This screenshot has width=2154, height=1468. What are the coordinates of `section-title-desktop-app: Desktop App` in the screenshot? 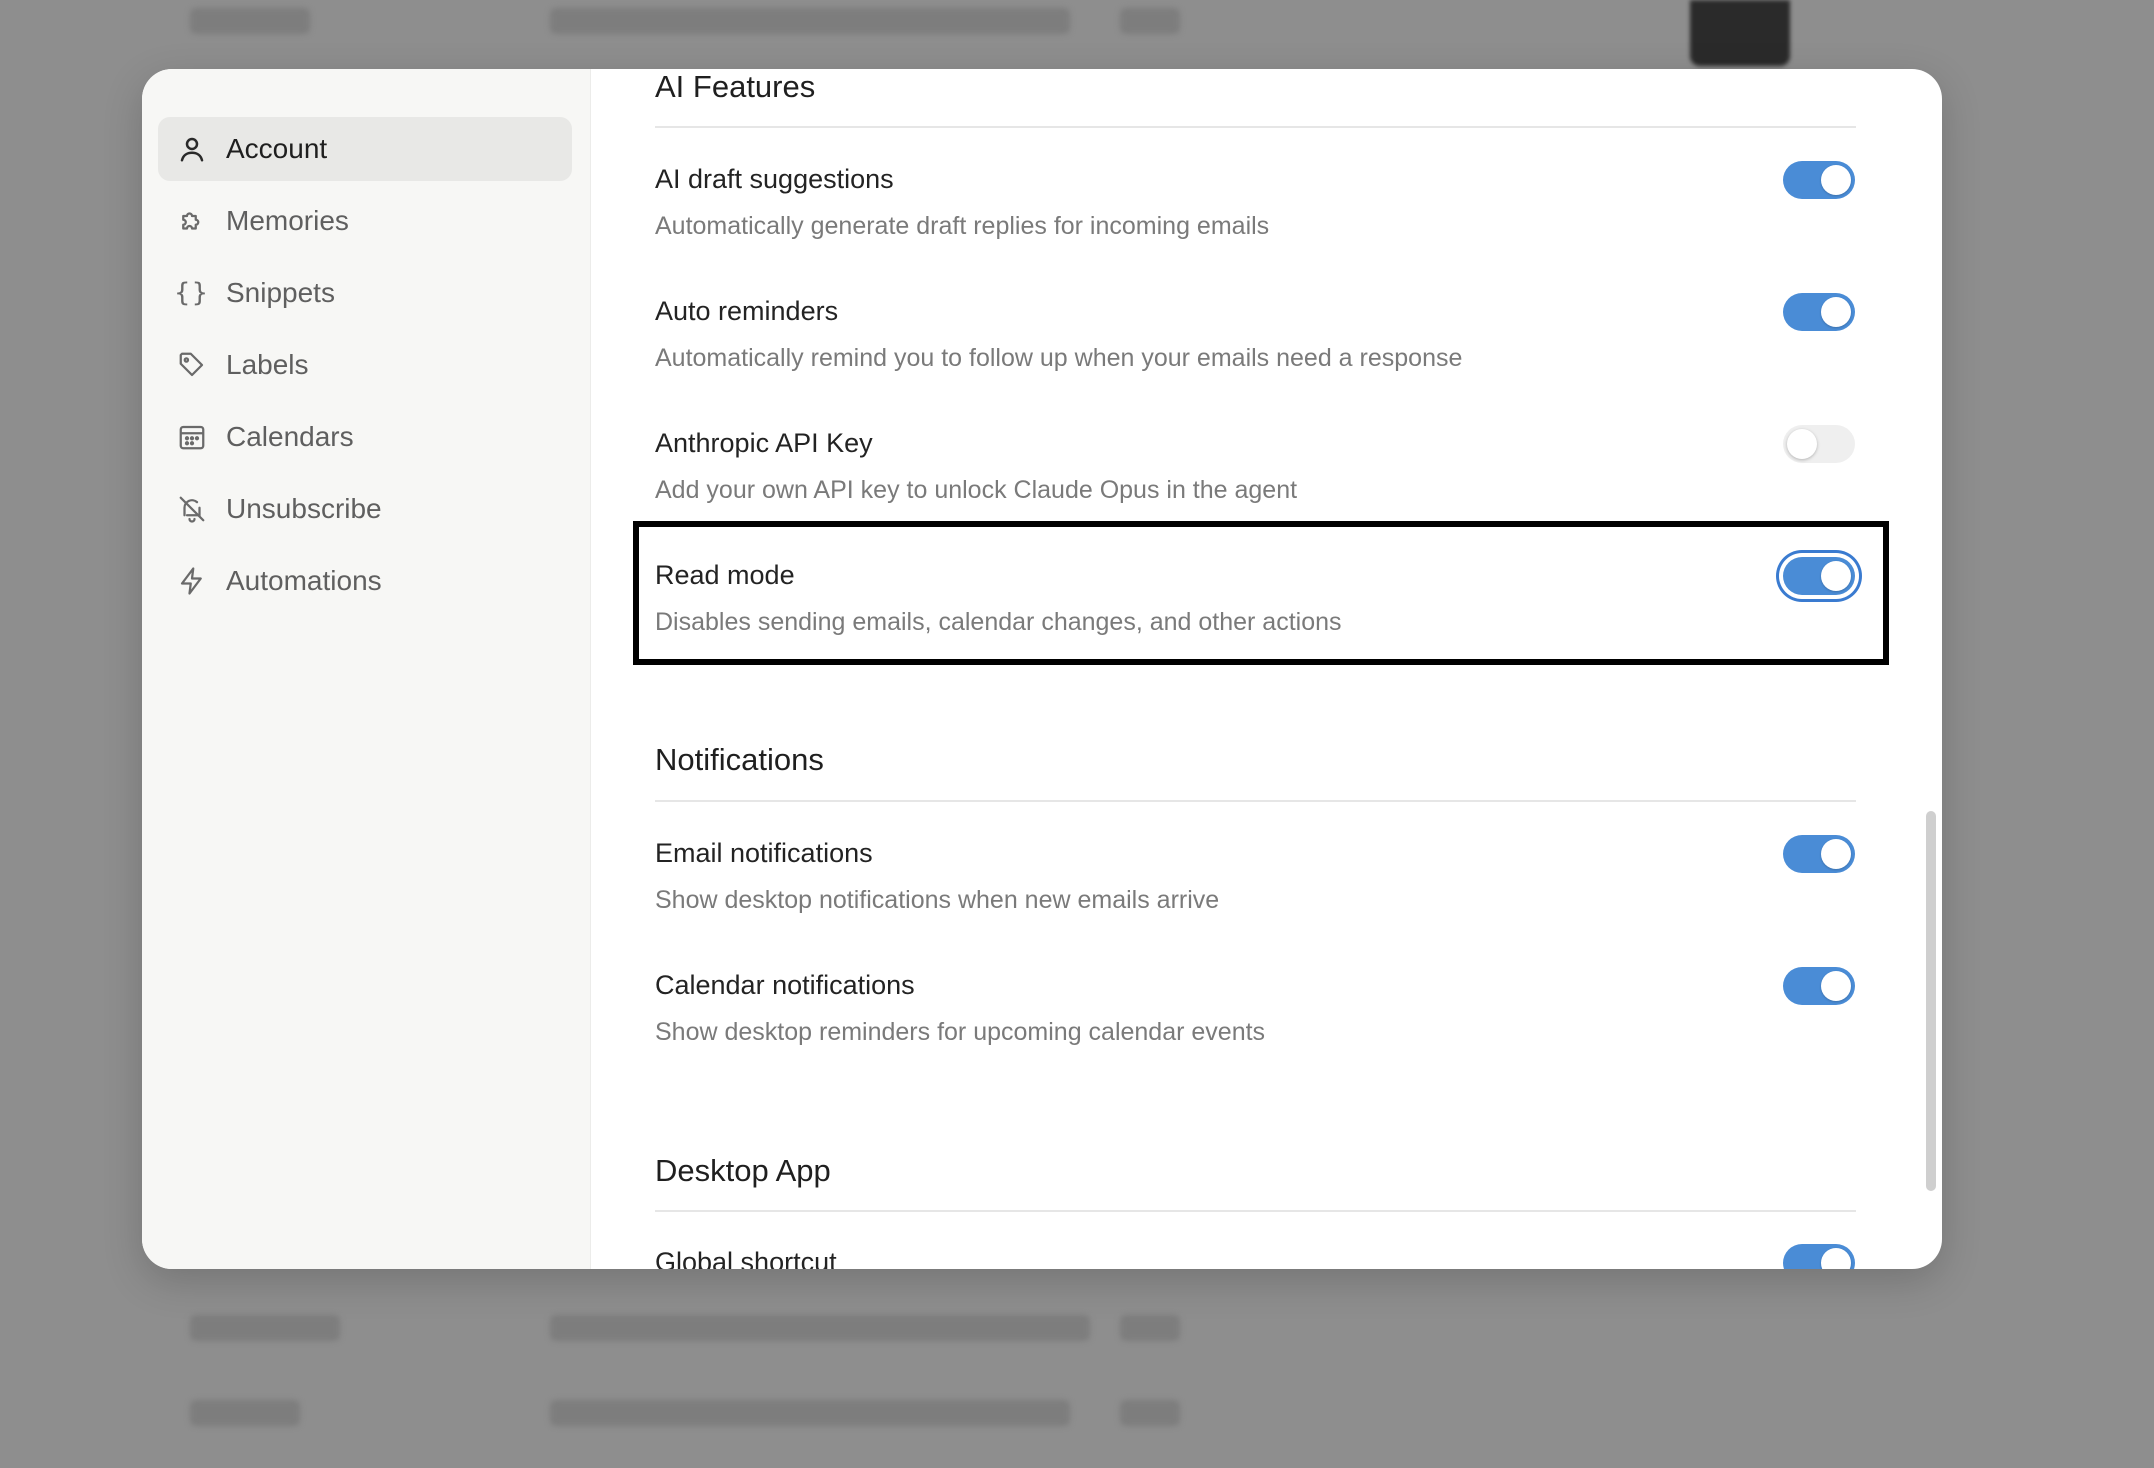 It's located at (743, 1170).